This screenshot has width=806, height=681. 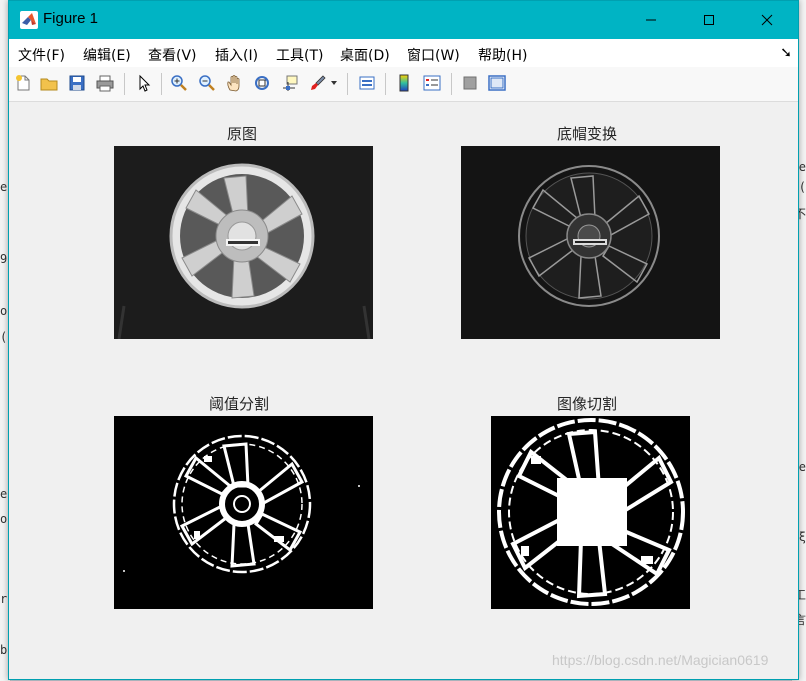 I want to click on maximize-icon, so click(x=709, y=20).